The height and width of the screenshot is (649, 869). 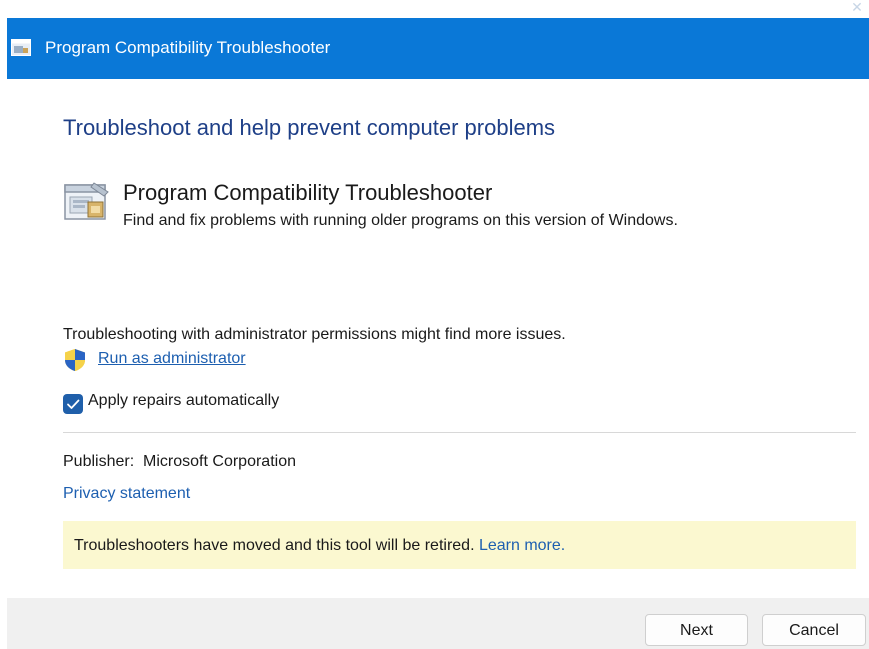 What do you see at coordinates (438, 39) in the screenshot?
I see `title-bar: Program Compatibility Troubleshooter ✕` at bounding box center [438, 39].